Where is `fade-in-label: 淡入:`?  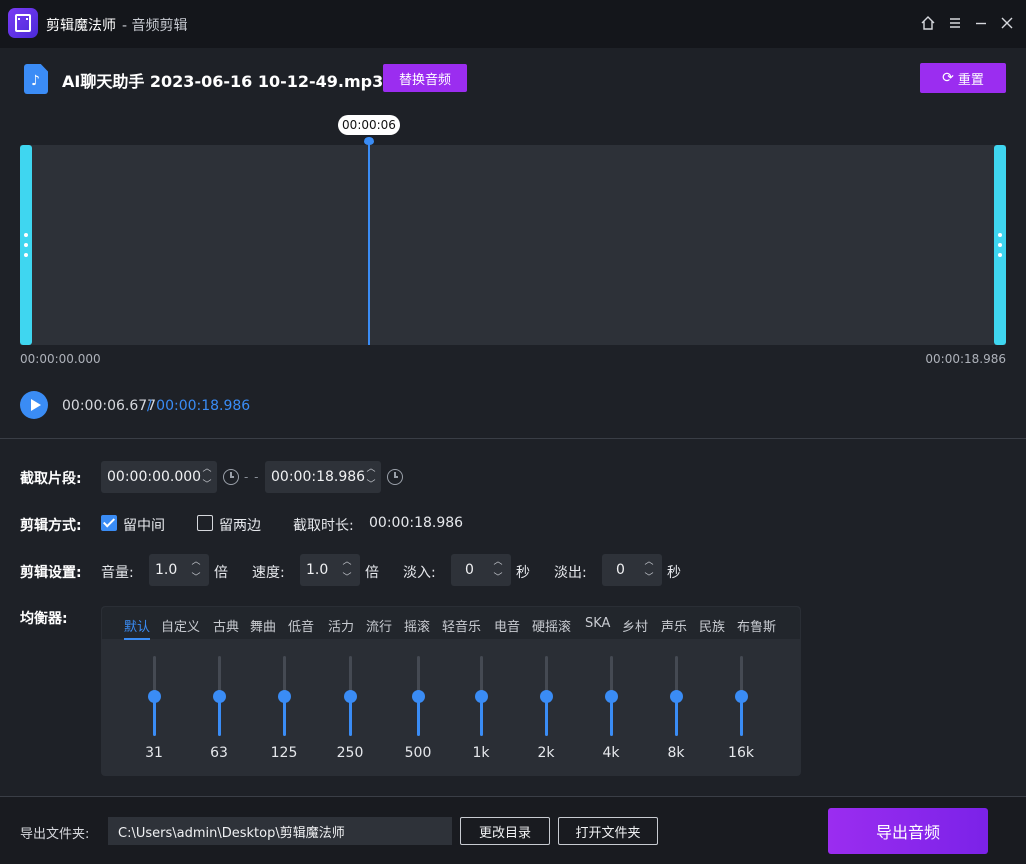
fade-in-label: 淡入: is located at coordinates (419, 573).